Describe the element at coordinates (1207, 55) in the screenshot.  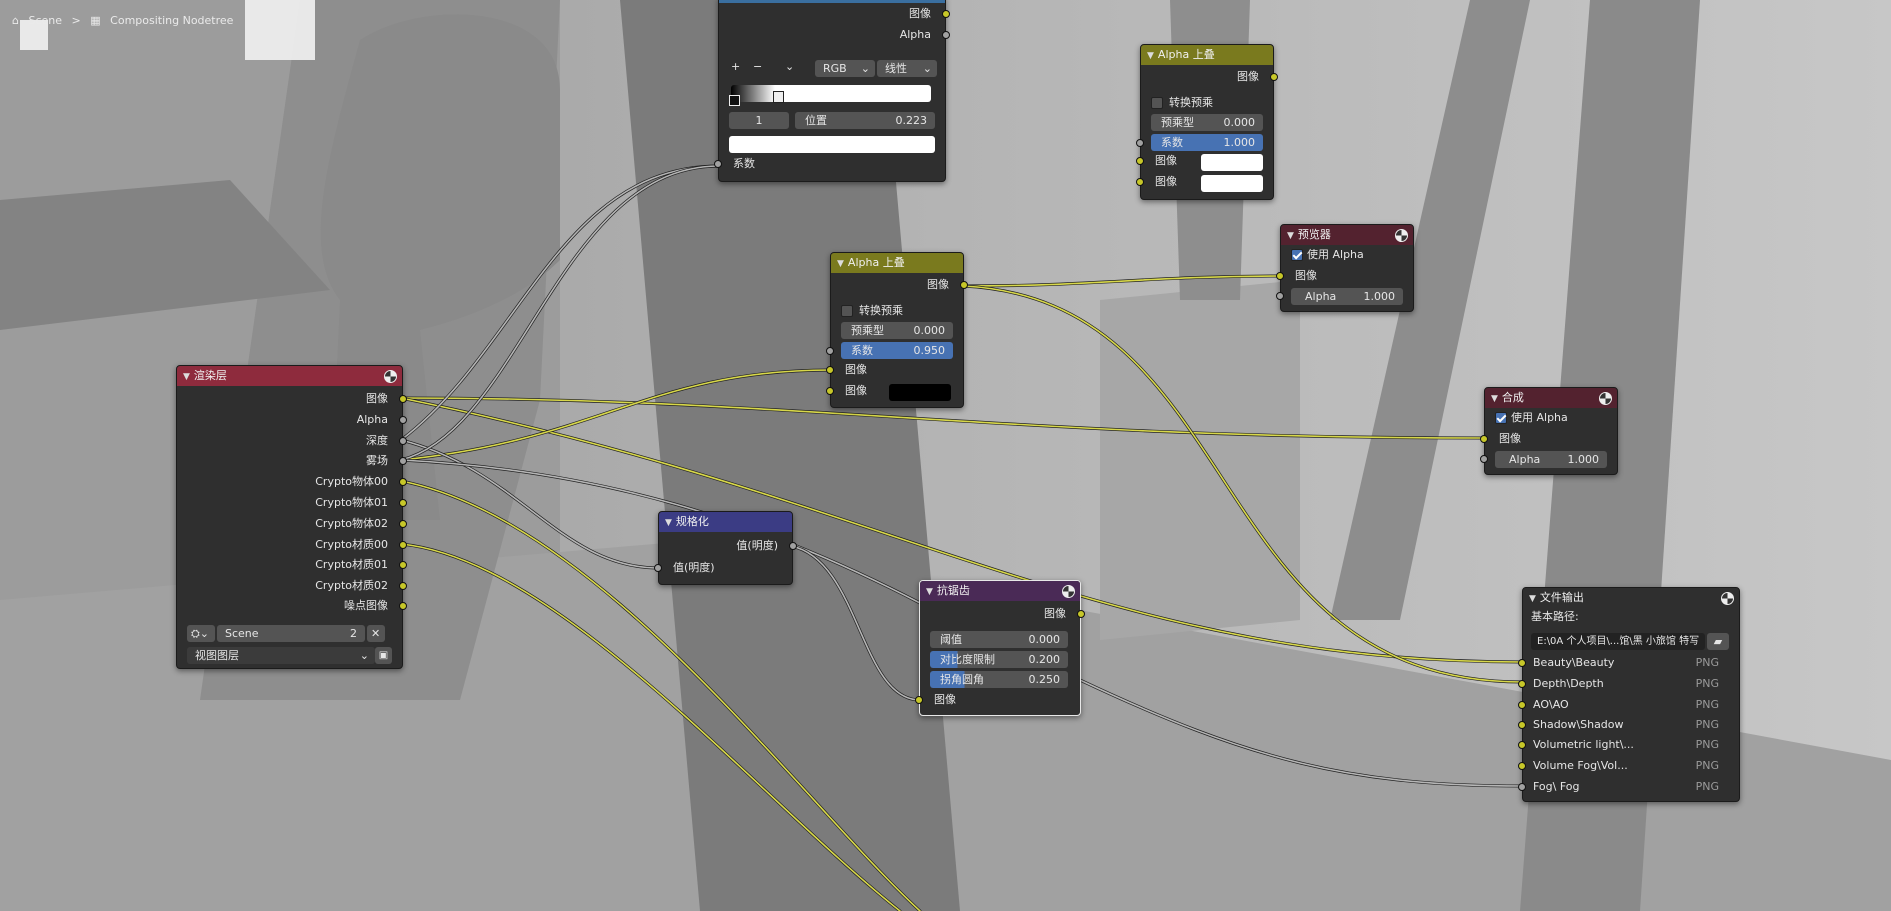
I see `alpha-over-top-header: ▼ Alpha 上叠` at that location.